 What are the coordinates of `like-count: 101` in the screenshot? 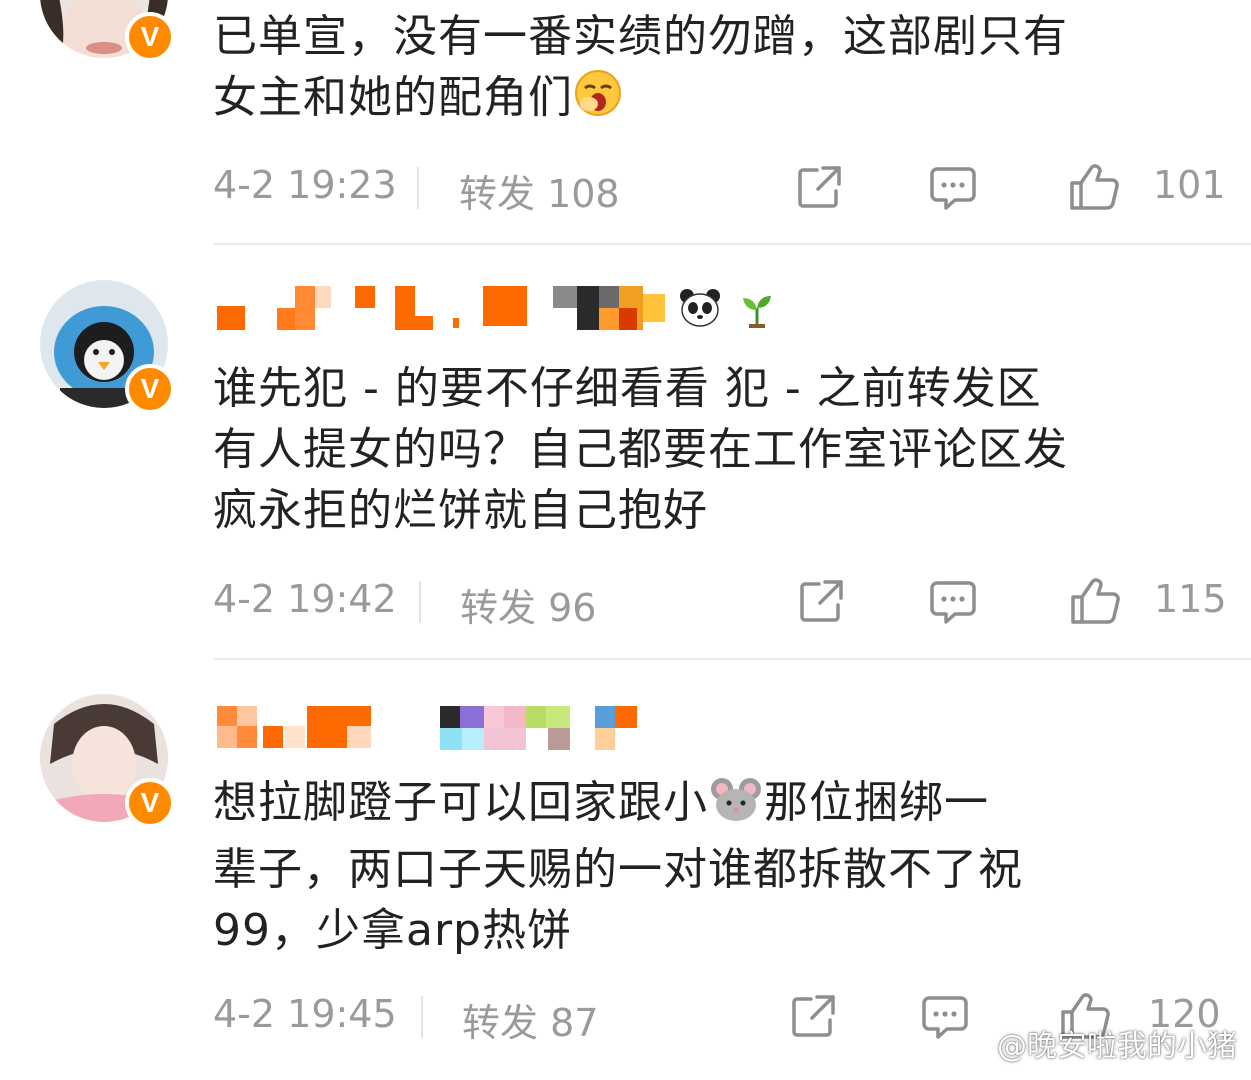 It's located at (1189, 185).